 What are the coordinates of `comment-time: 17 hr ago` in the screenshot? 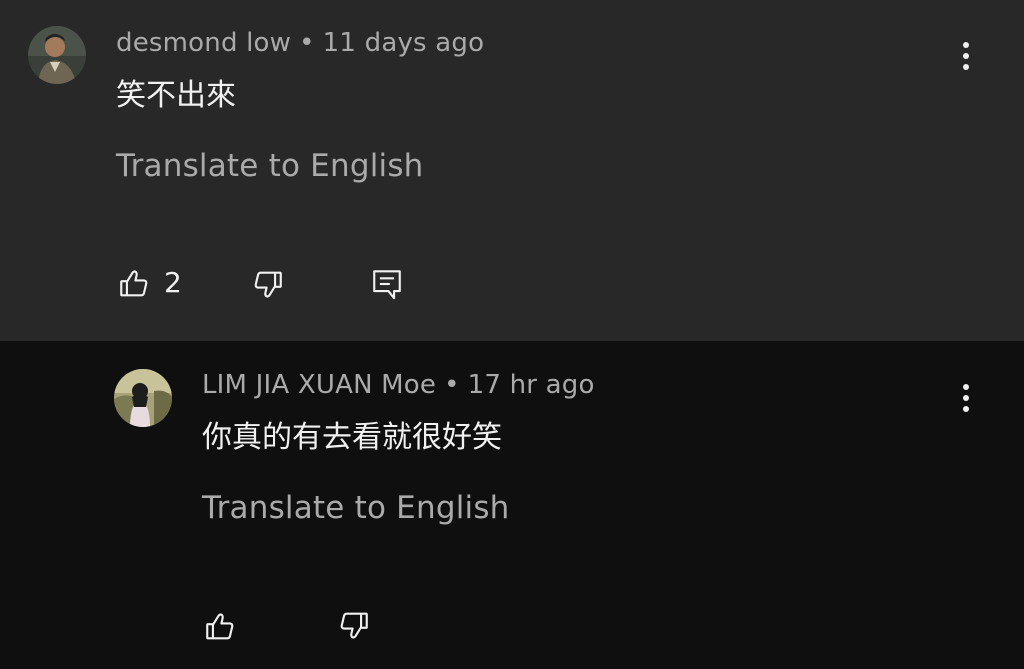 It's located at (531, 385).